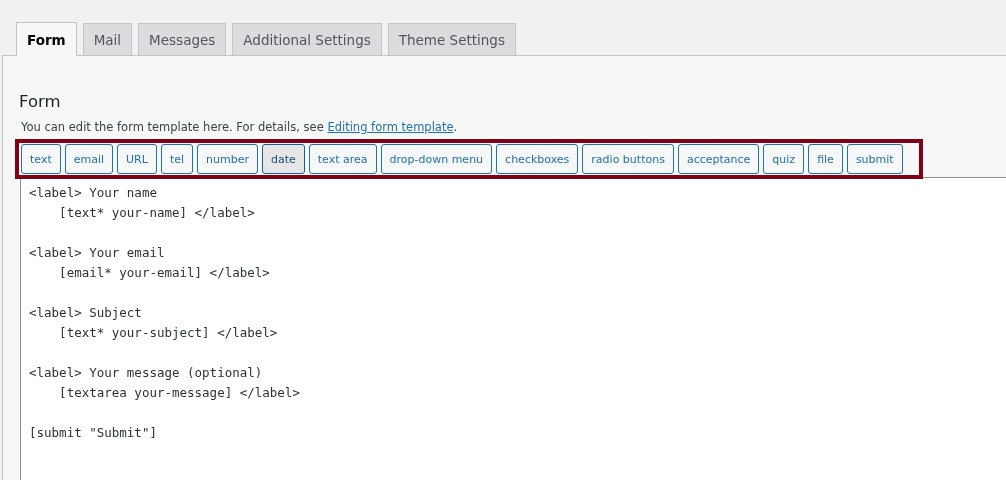 Image resolution: width=1006 pixels, height=480 pixels. I want to click on tag-button: drop-down menu, so click(436, 159).